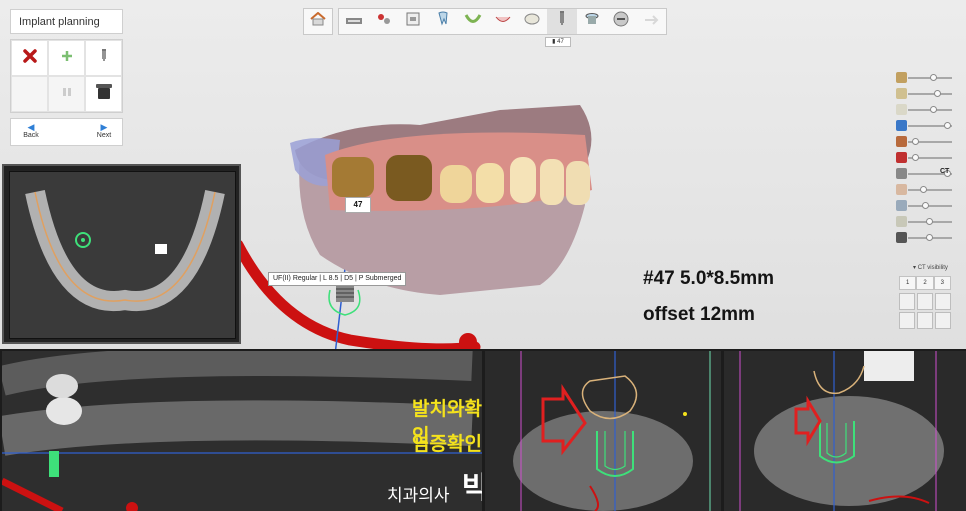  Describe the element at coordinates (66, 58) in the screenshot. I see `add-implant-button` at that location.